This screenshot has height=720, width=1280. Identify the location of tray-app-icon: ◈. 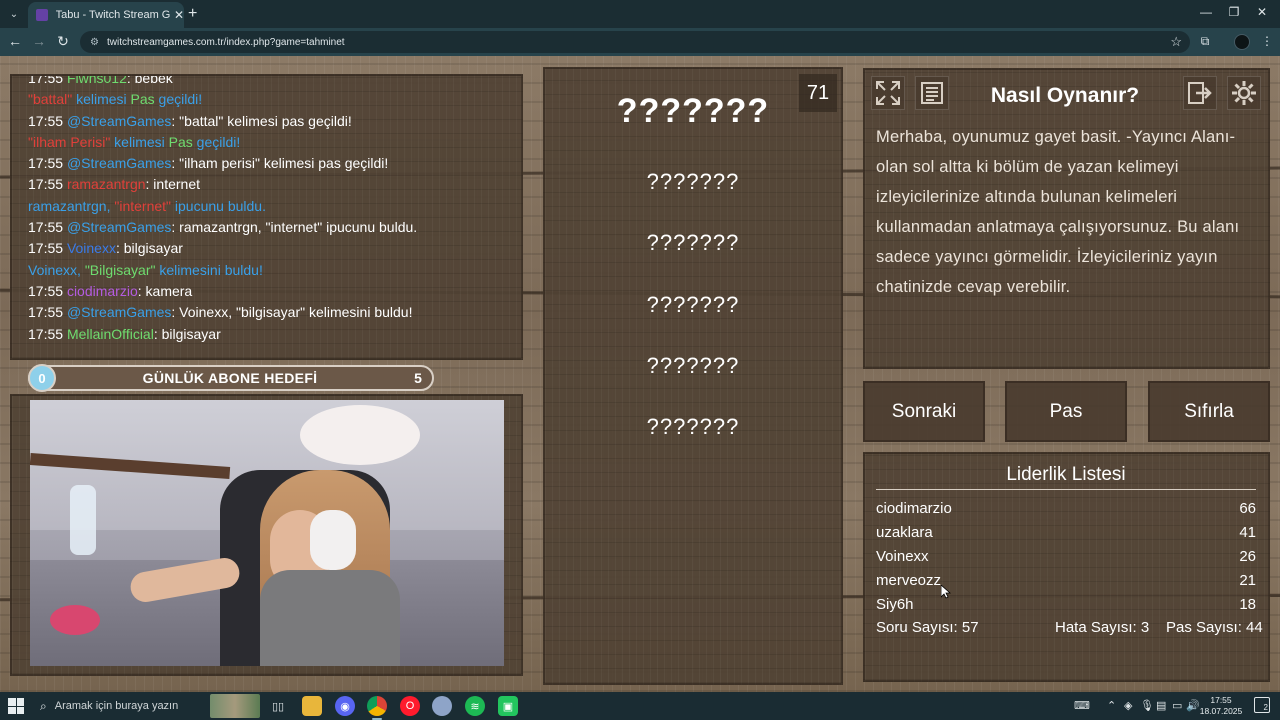
(1128, 705).